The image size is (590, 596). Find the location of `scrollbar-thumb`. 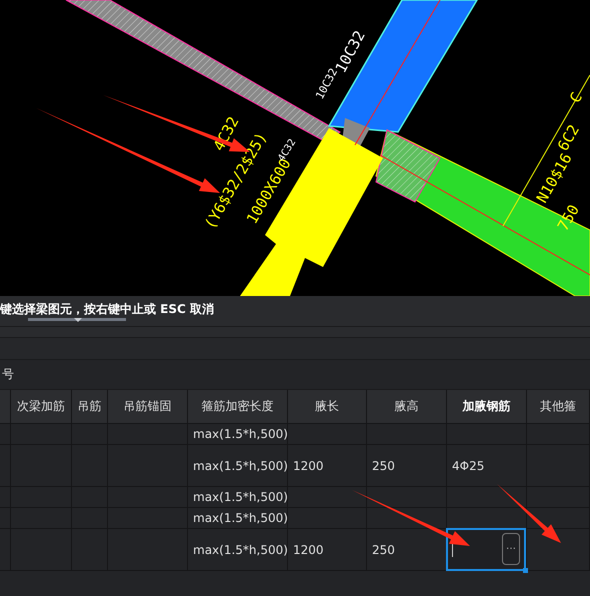

scrollbar-thumb is located at coordinates (77, 319).